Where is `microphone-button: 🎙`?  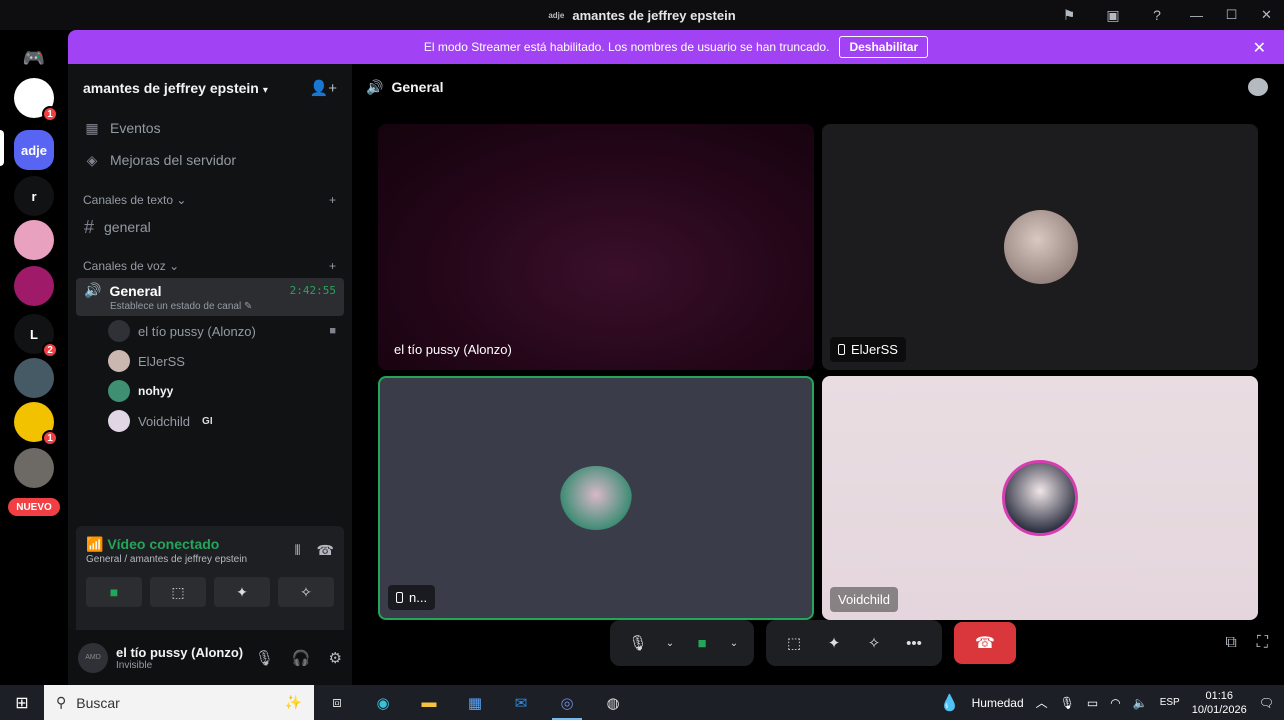
microphone-button: 🎙 is located at coordinates (638, 643).